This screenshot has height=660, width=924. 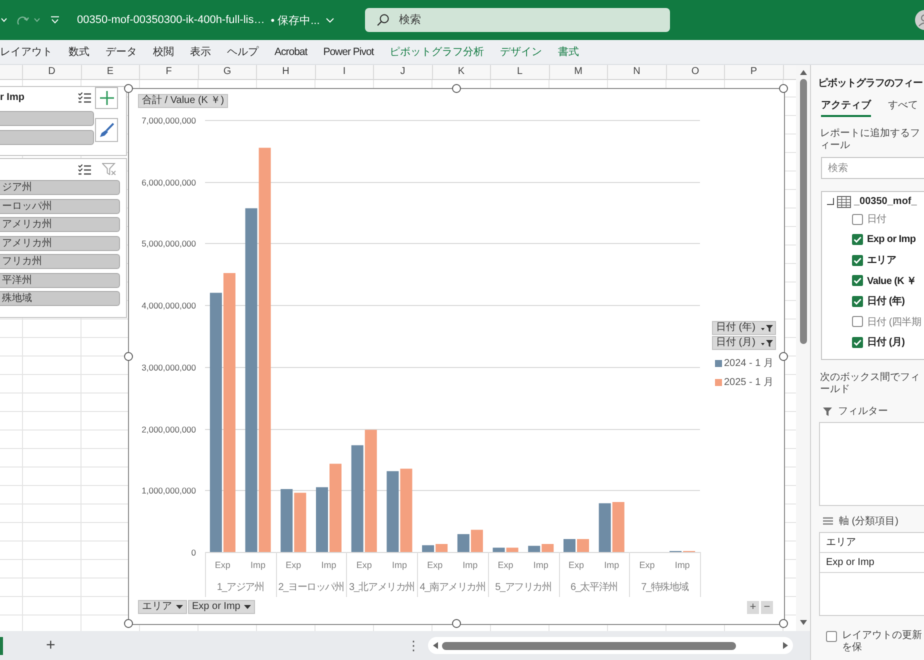 What do you see at coordinates (886, 342) in the screenshot?
I see `field-label: 日付 (月)` at bounding box center [886, 342].